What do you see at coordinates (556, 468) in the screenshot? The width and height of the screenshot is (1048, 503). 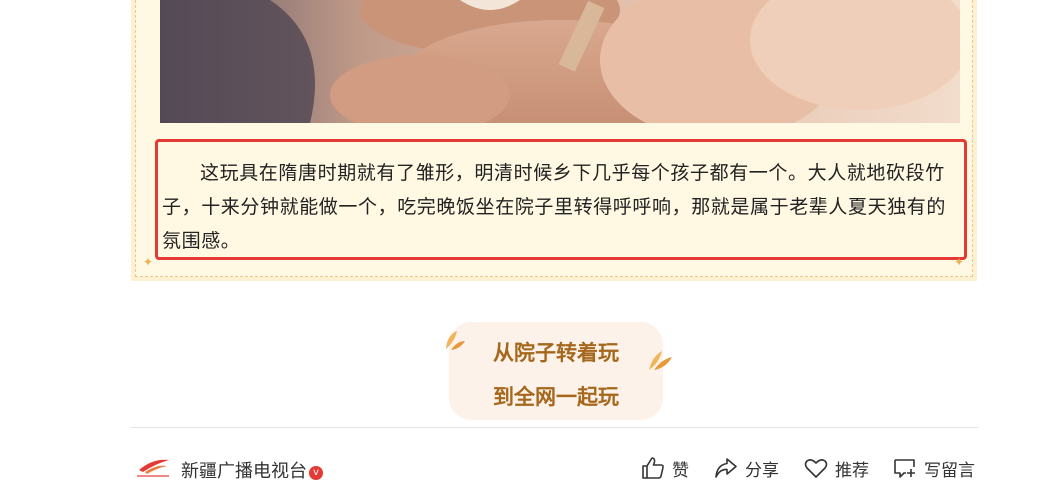 I see `article-footer: 新疆广播电视台 v 赞 分享 推荐 写留言` at bounding box center [556, 468].